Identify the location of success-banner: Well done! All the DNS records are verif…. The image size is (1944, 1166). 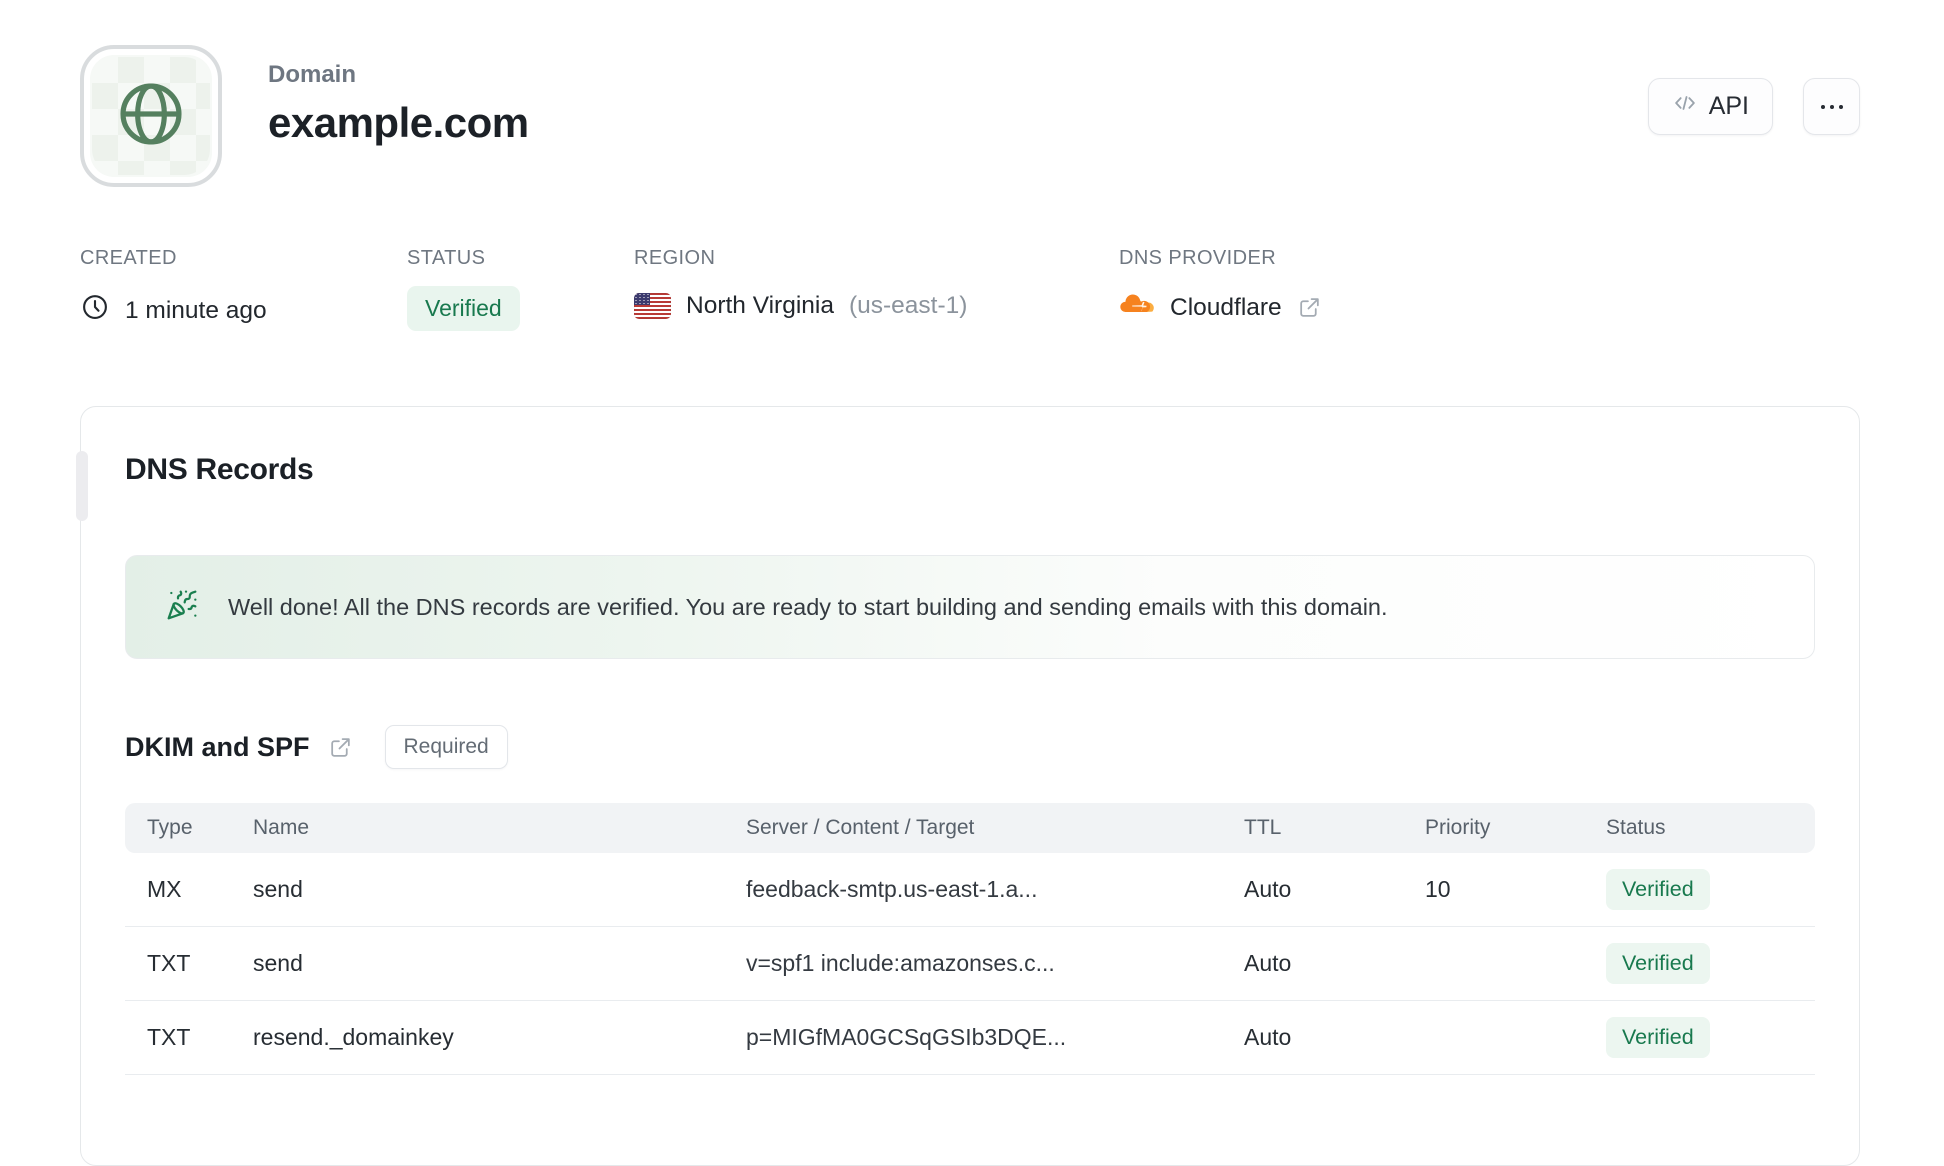
(970, 607).